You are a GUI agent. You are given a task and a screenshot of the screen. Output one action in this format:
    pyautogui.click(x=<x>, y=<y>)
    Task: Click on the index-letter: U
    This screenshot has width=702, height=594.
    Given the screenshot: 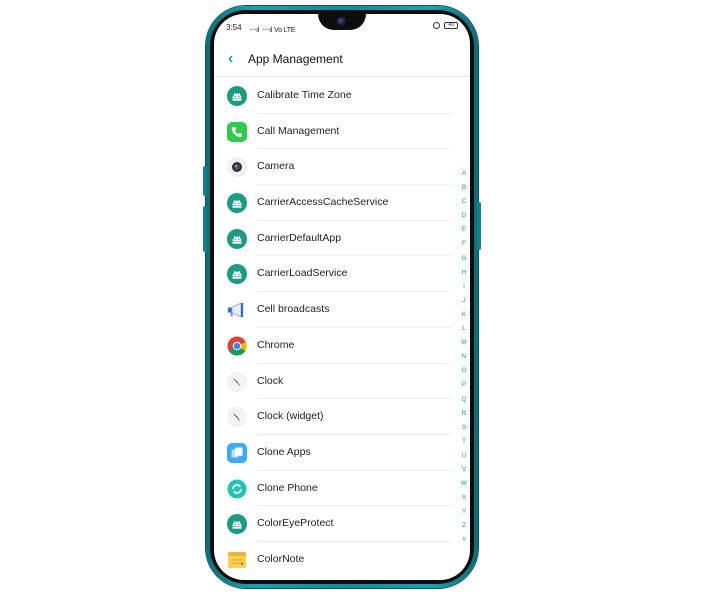 What is the action you would take?
    pyautogui.click(x=464, y=459)
    